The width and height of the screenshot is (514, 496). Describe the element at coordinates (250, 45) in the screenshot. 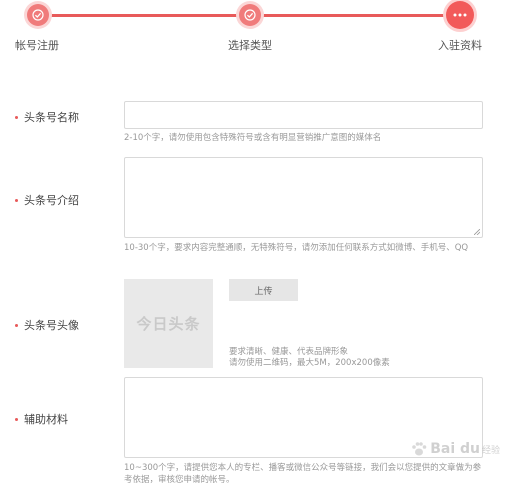

I see `step-2-label: 选择类型` at that location.